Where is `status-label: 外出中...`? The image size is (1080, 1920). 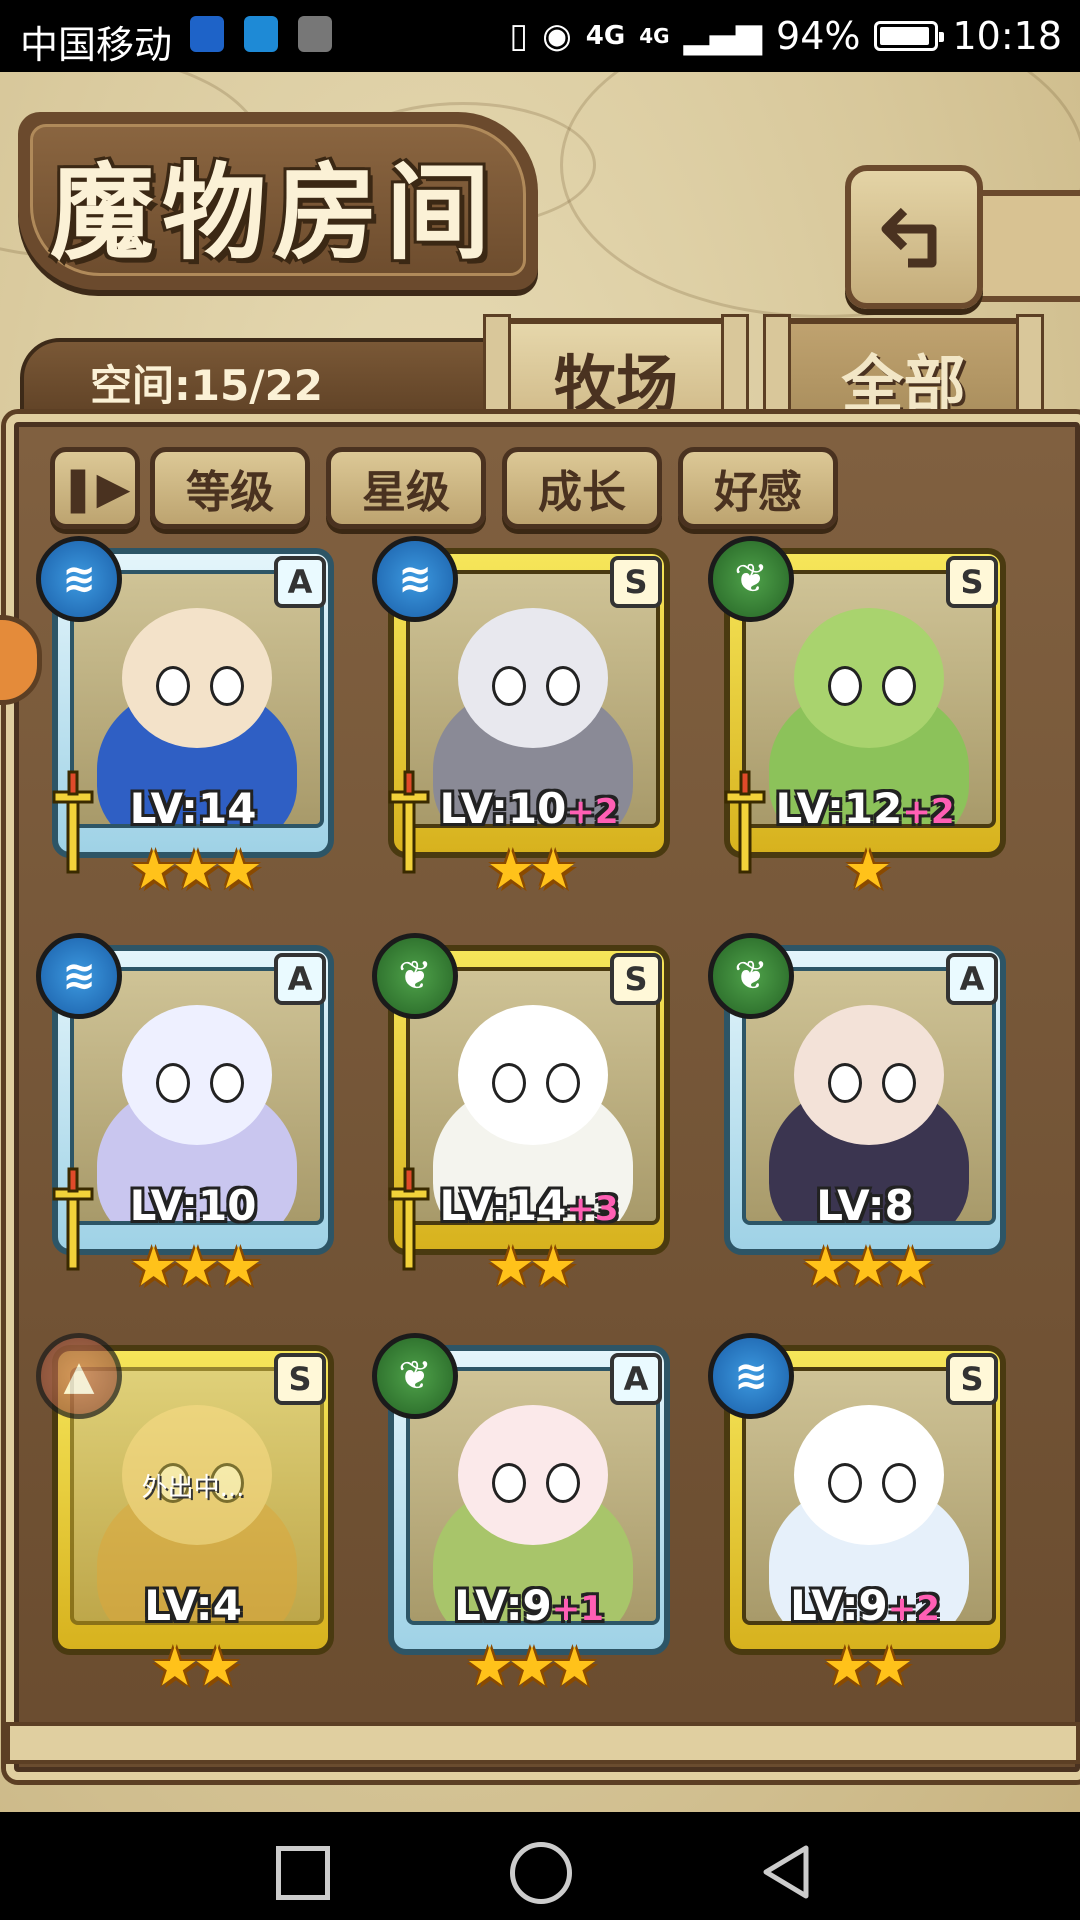
status-label: 外出中... is located at coordinates (193, 1488).